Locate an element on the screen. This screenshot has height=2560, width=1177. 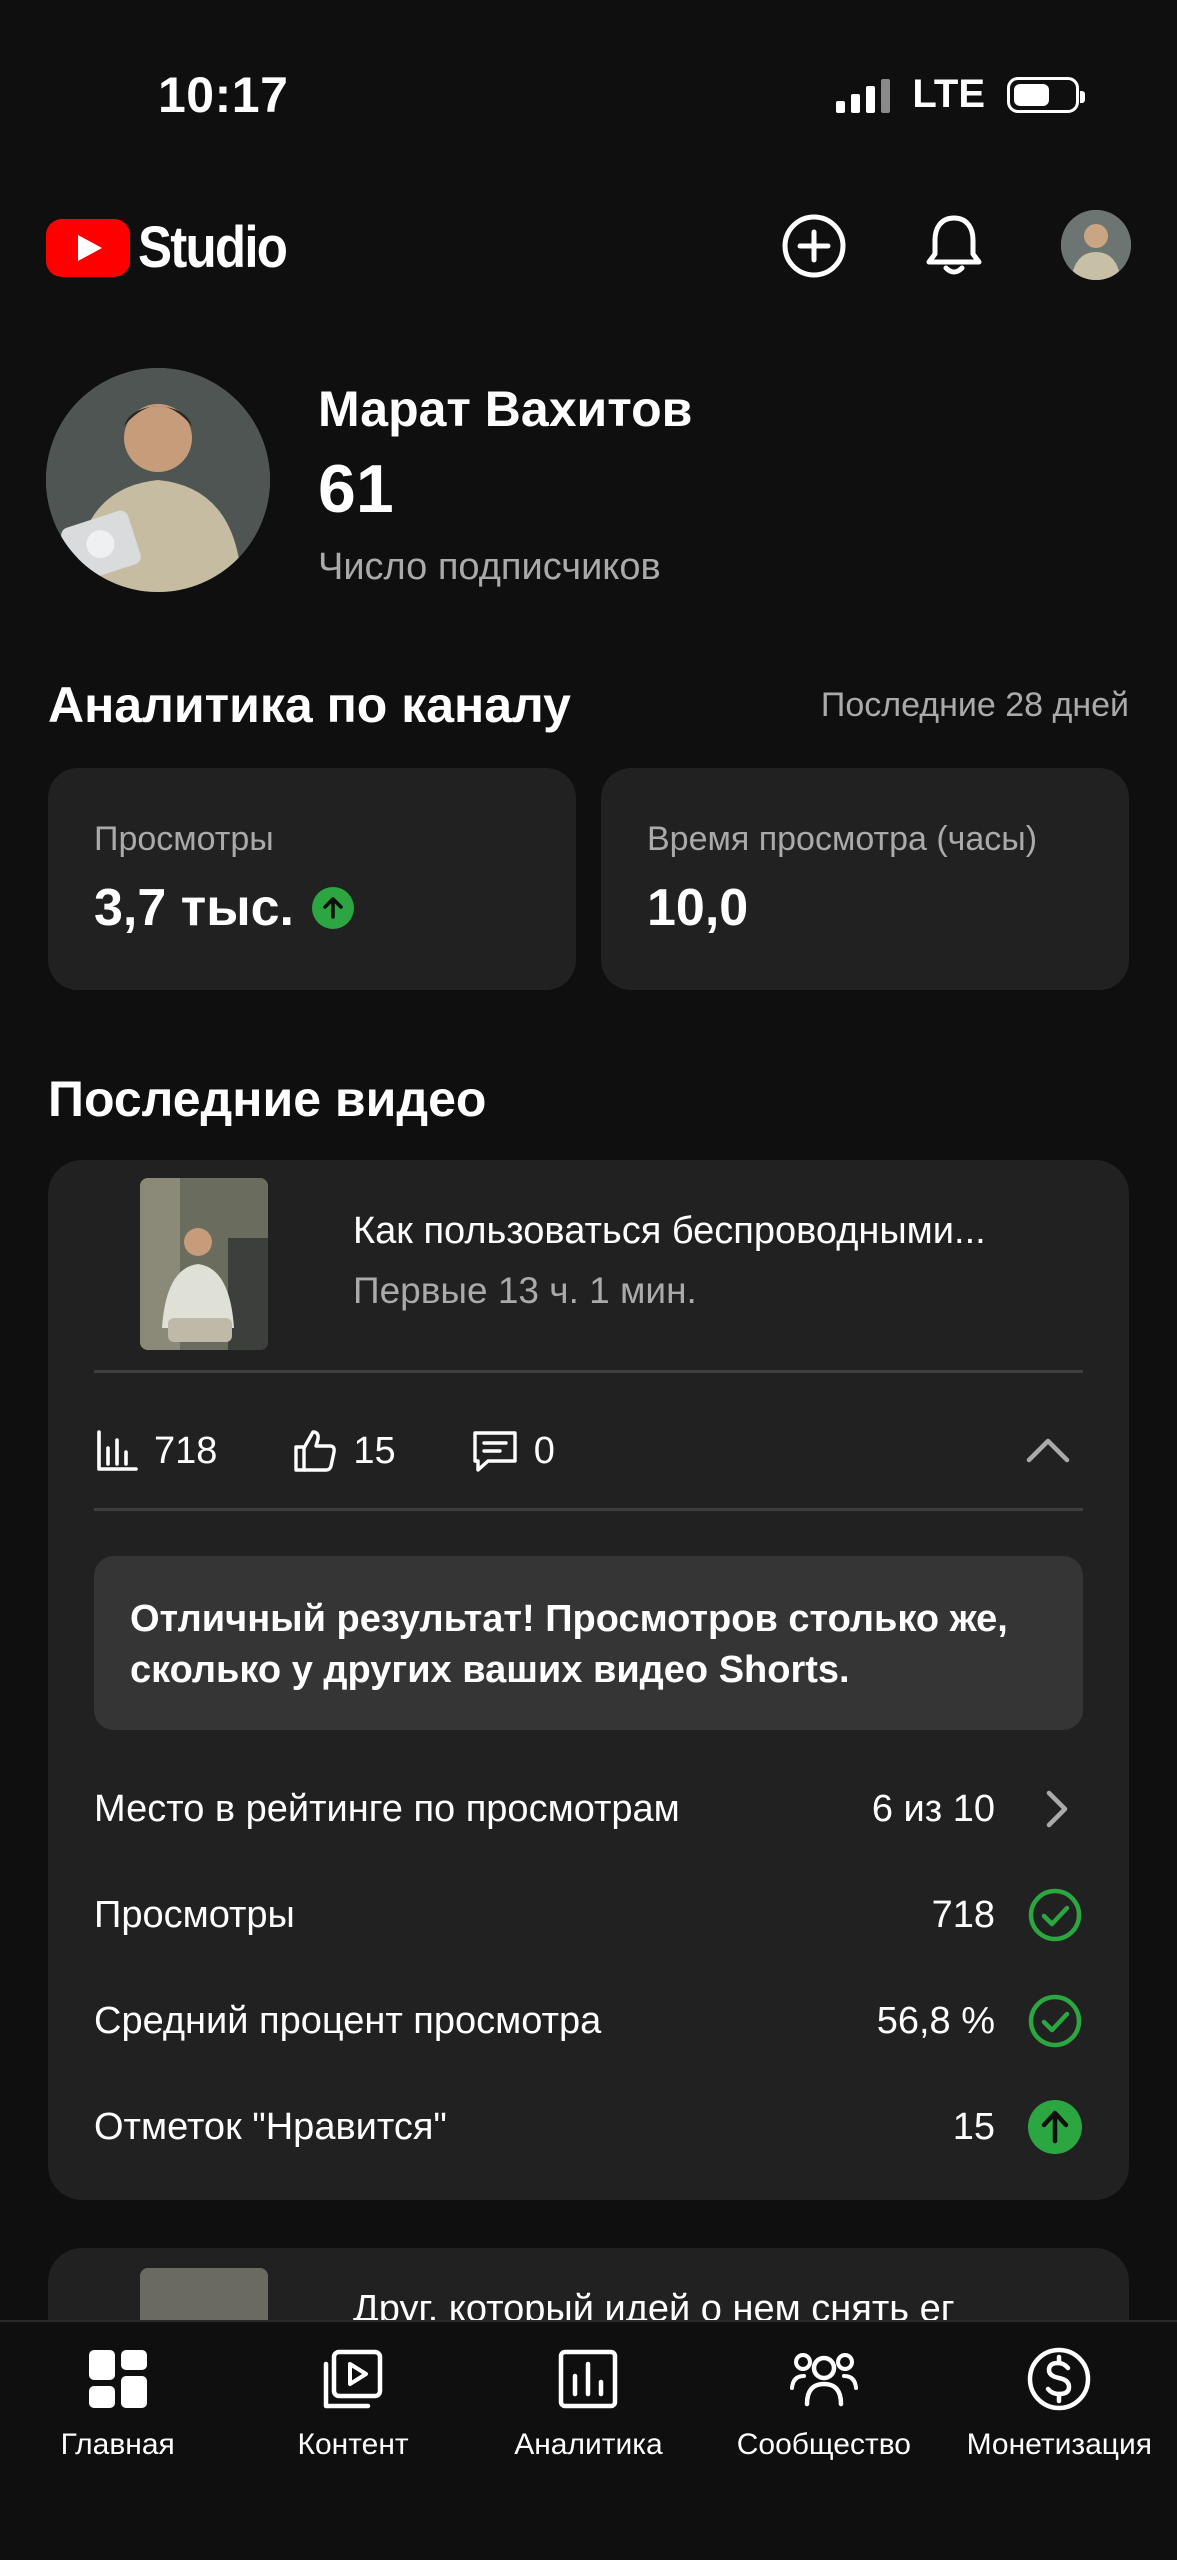
recent-videos-title: Последние видео is located at coordinates (267, 1099).